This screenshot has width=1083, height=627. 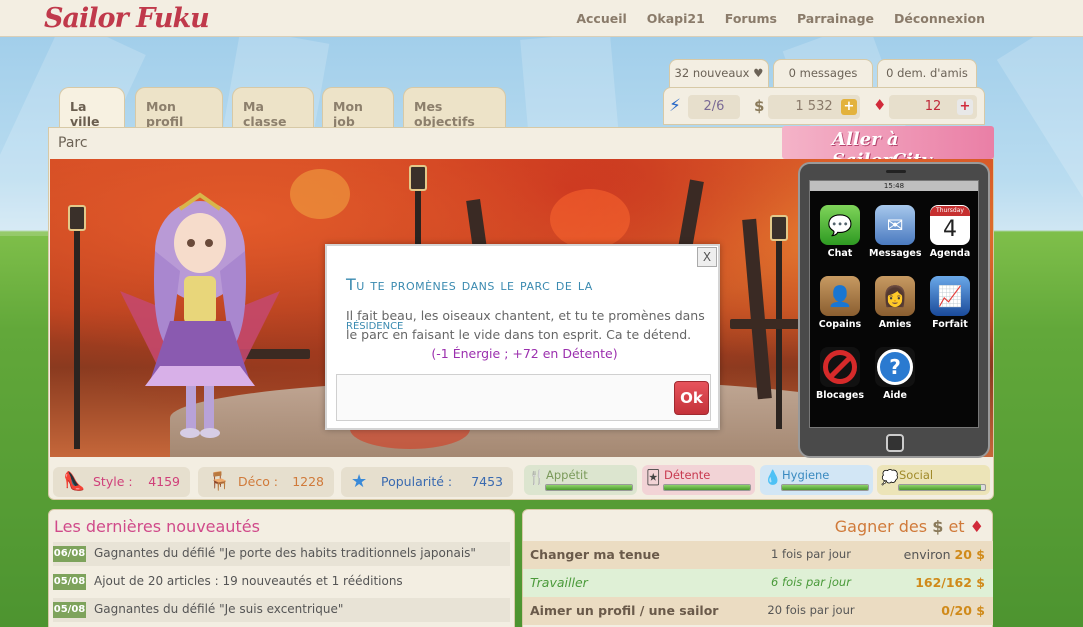 I want to click on gain-reward-value: 162/162 $, so click(x=950, y=582).